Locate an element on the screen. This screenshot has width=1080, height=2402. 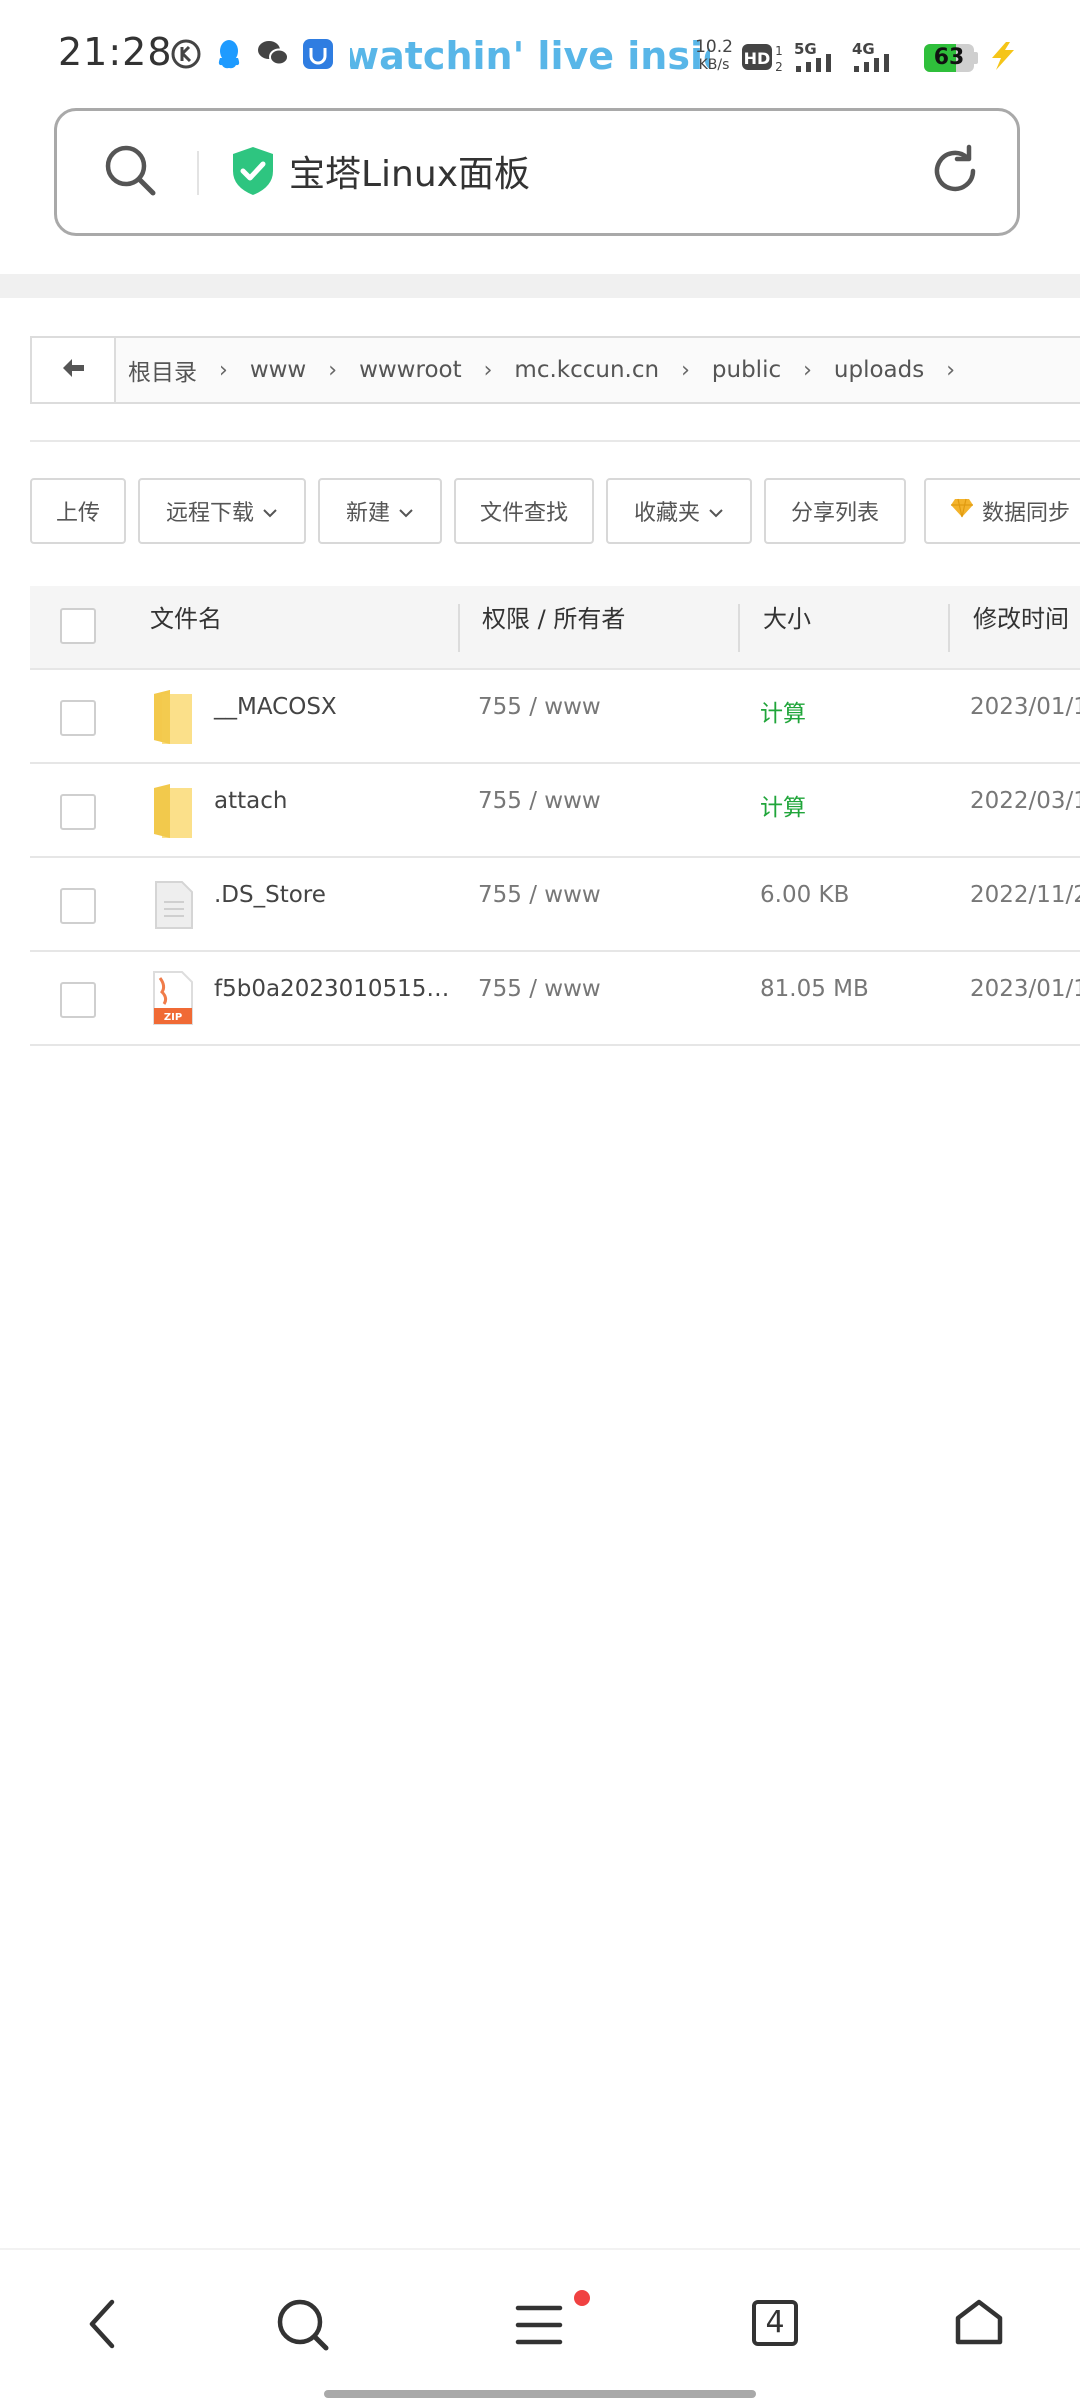
tab-count: 4 is located at coordinates (775, 2322).